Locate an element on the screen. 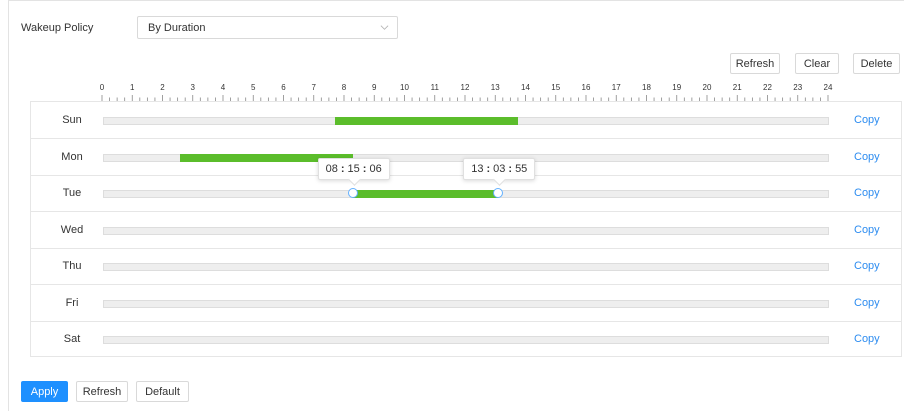  ruler-hour-label: 17 is located at coordinates (616, 87).